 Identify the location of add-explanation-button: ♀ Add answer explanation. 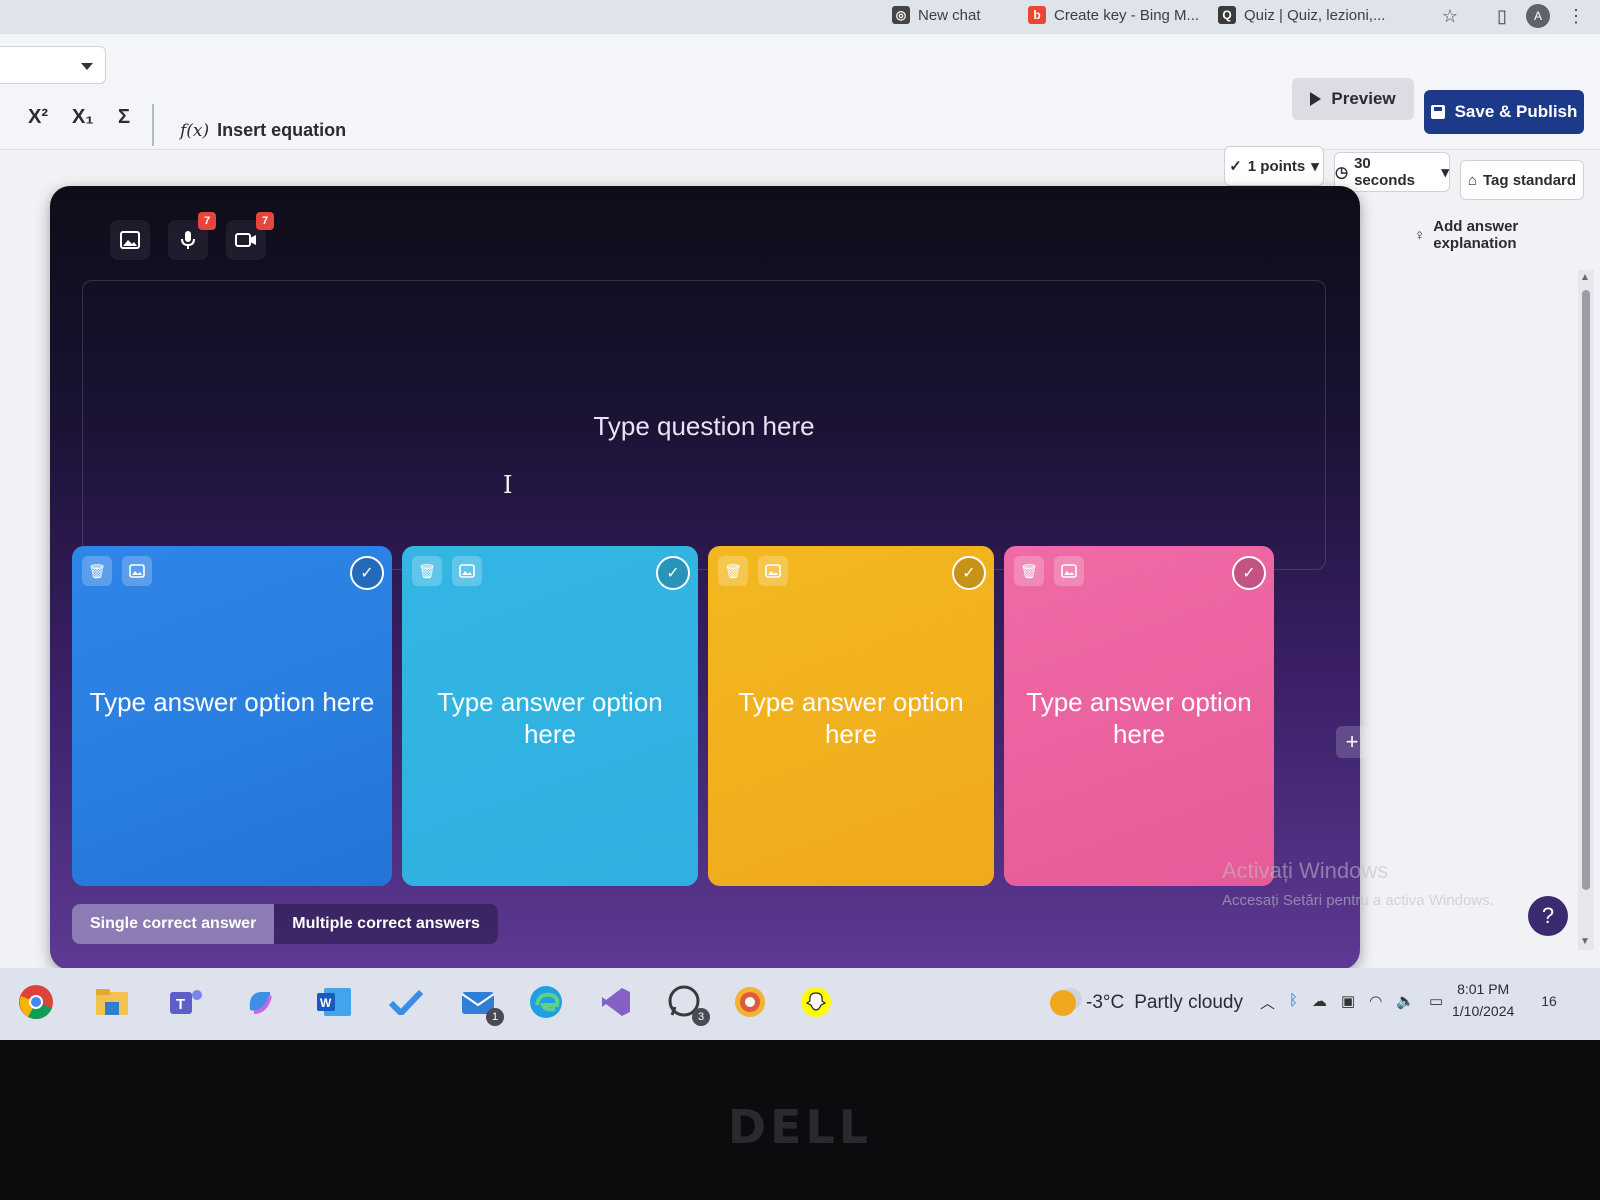
(1507, 235).